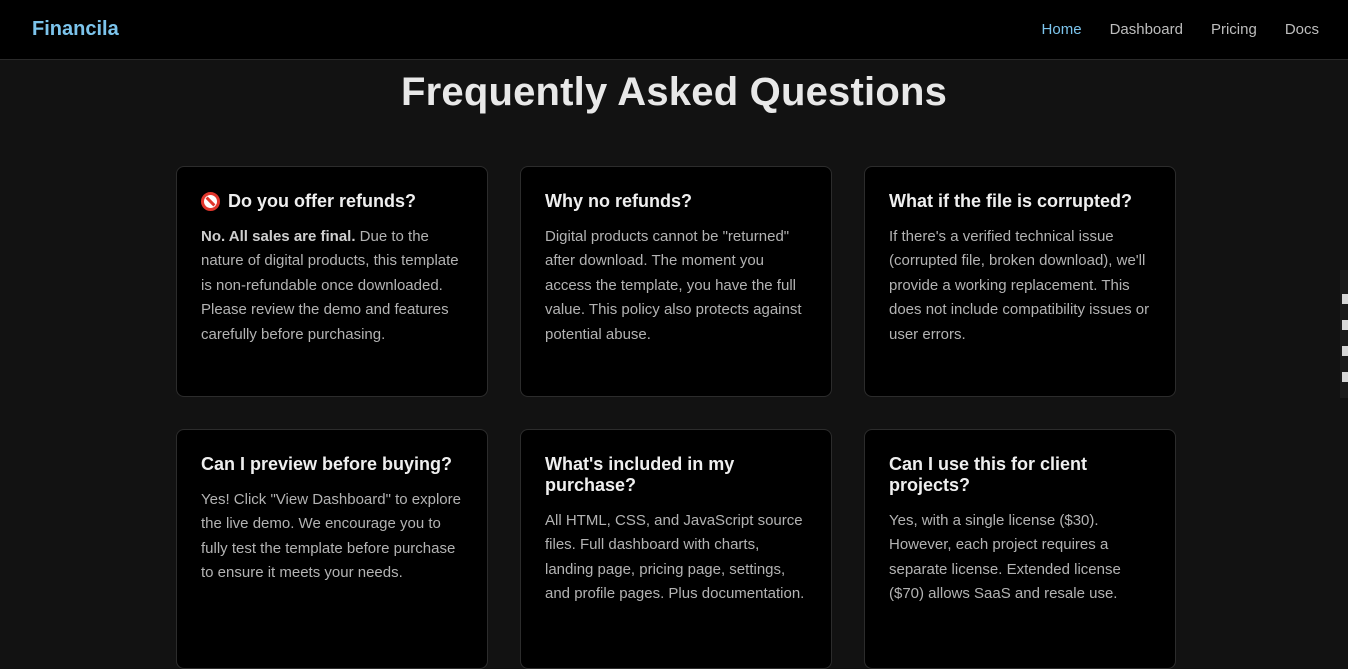  I want to click on nav-item-dashboard: Dashboard, so click(1146, 30).